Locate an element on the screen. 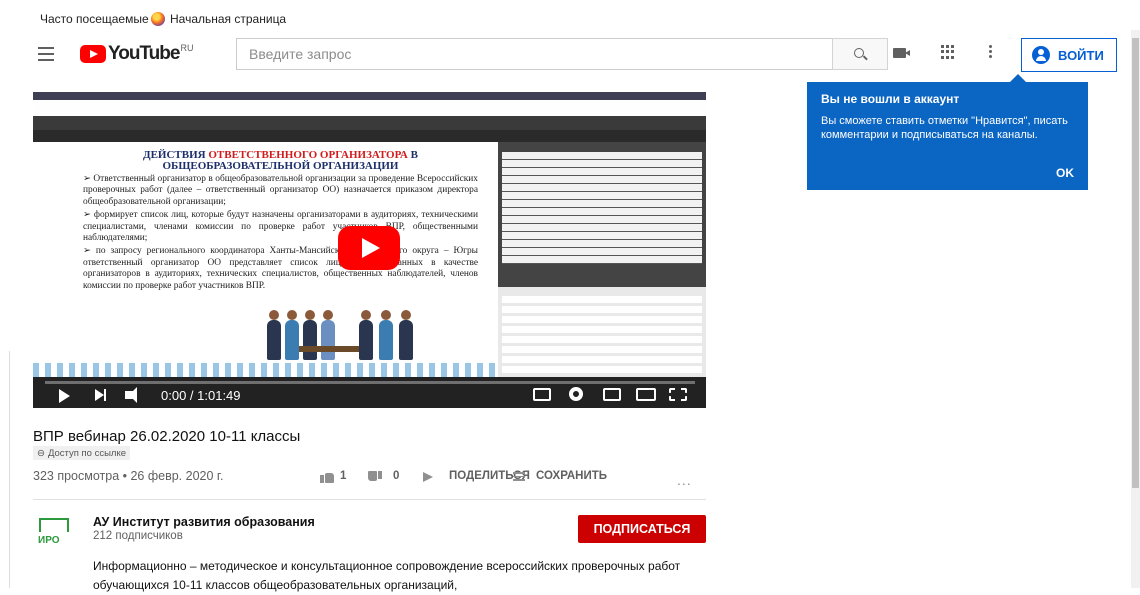 This screenshot has width=1140, height=595. time-display: 0:00 / 1:01:49 is located at coordinates (201, 395).